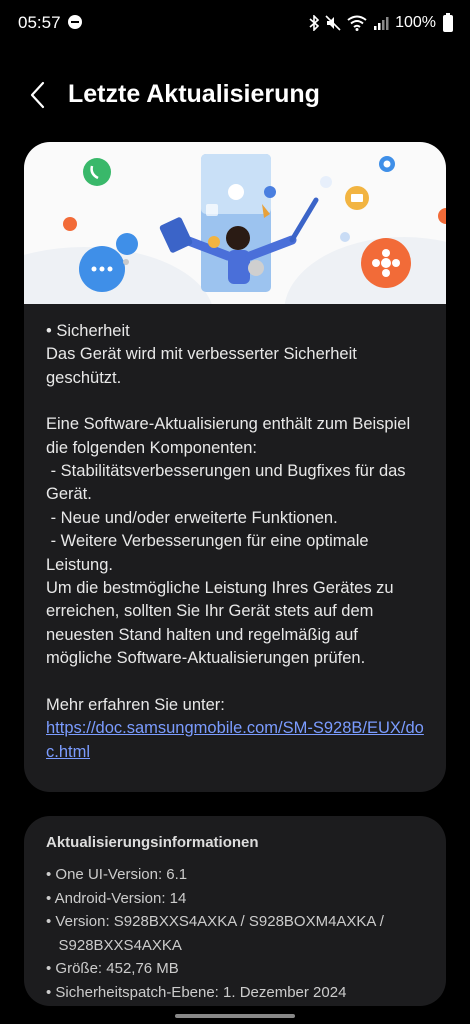 Image resolution: width=470 pixels, height=1024 pixels. What do you see at coordinates (116, 898) in the screenshot?
I see `info-item-android: • Android-Version: 14` at bounding box center [116, 898].